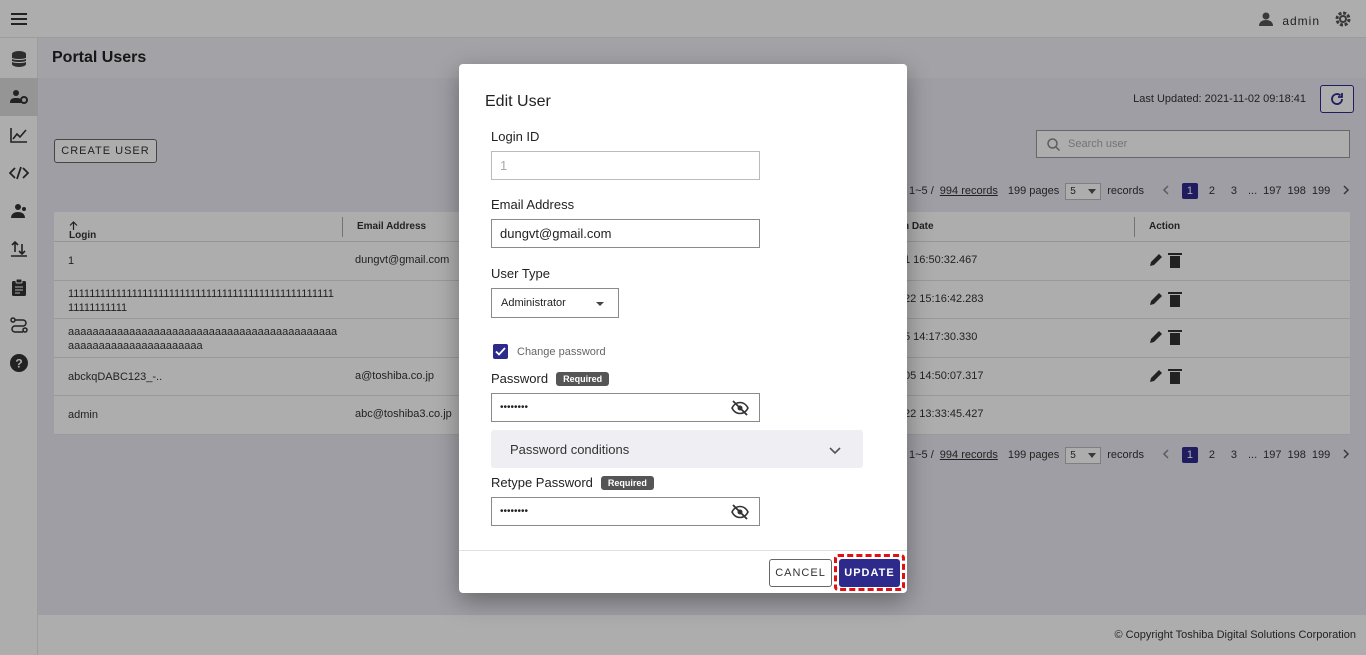 The image size is (1366, 655). I want to click on password-field: ••••••••, so click(625, 407).